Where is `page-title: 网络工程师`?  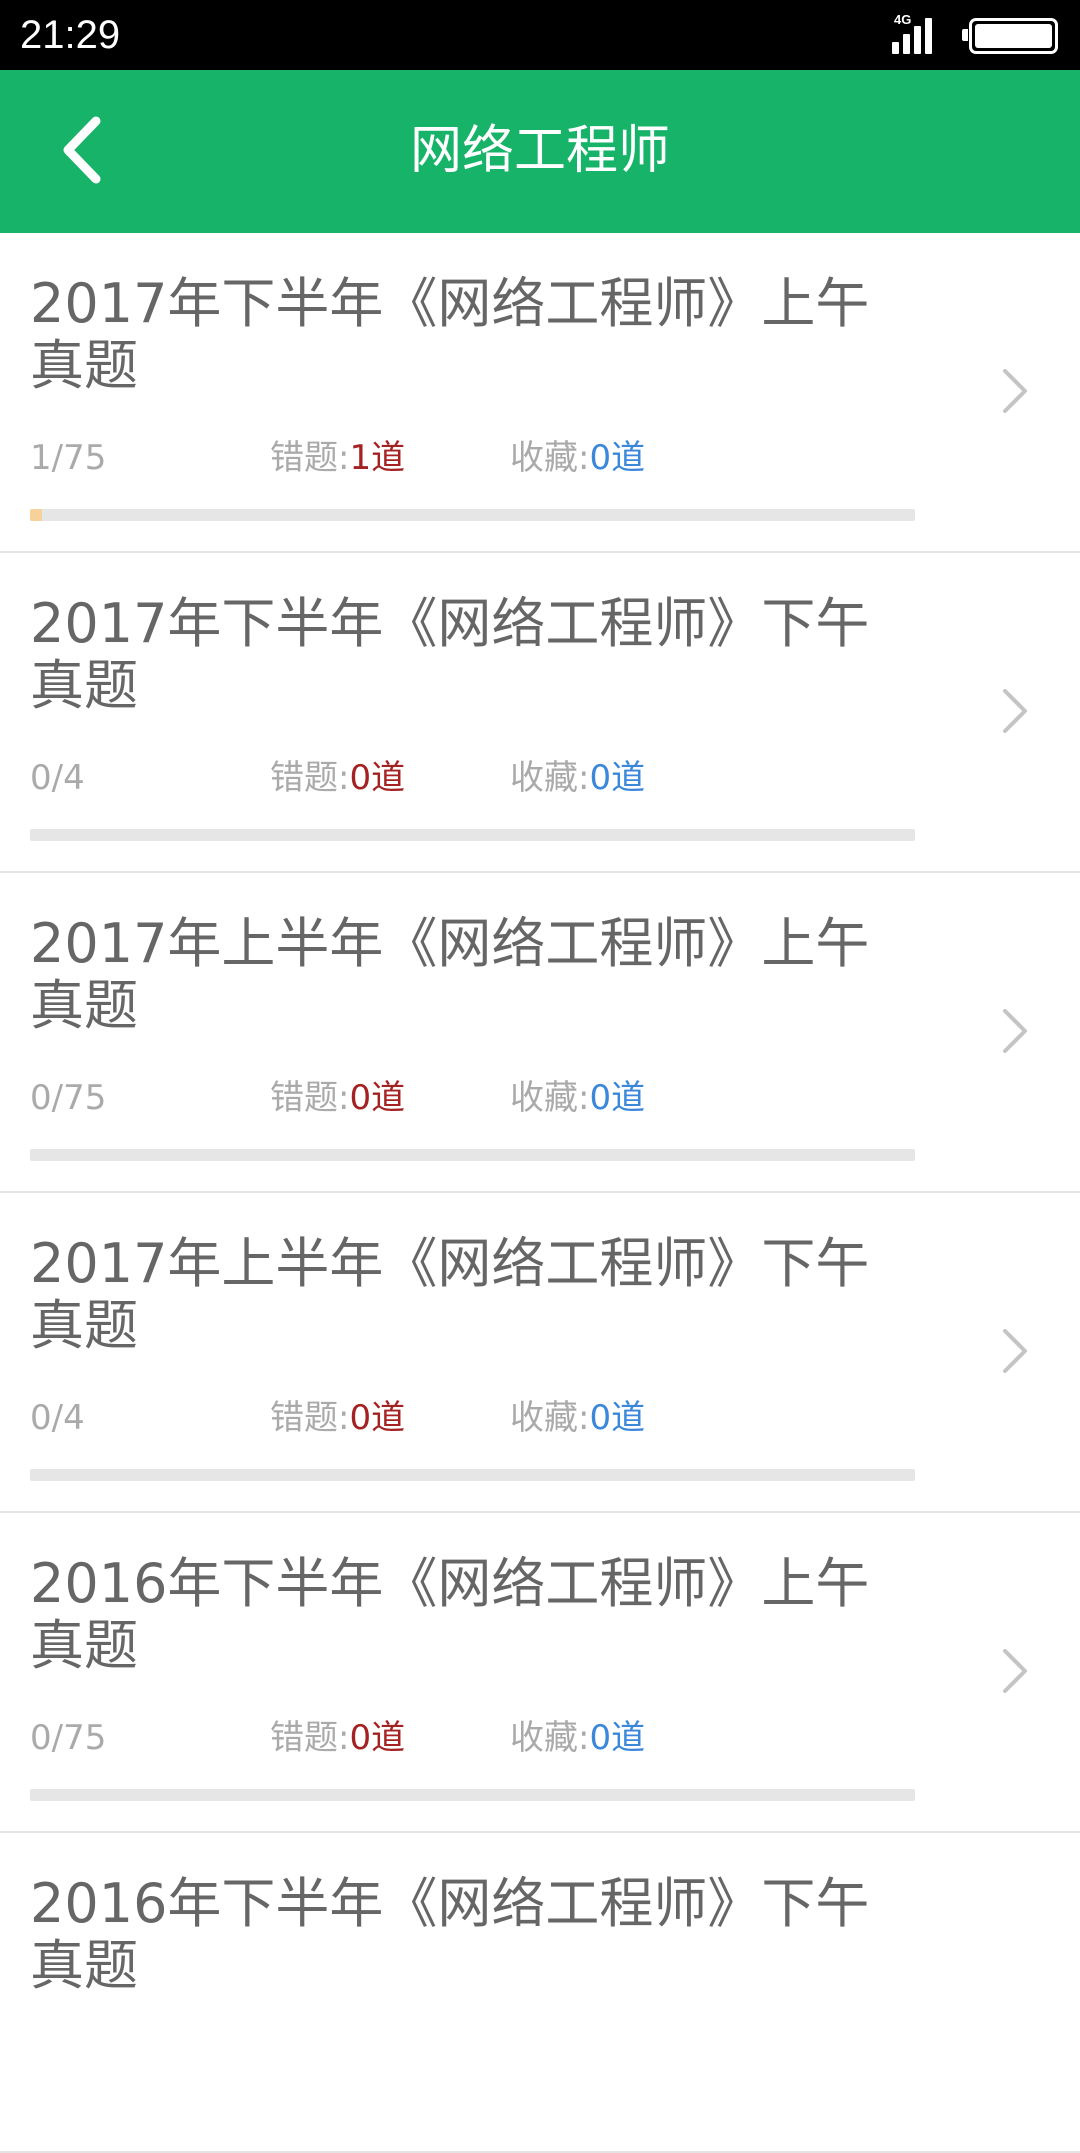 page-title: 网络工程师 is located at coordinates (539, 151).